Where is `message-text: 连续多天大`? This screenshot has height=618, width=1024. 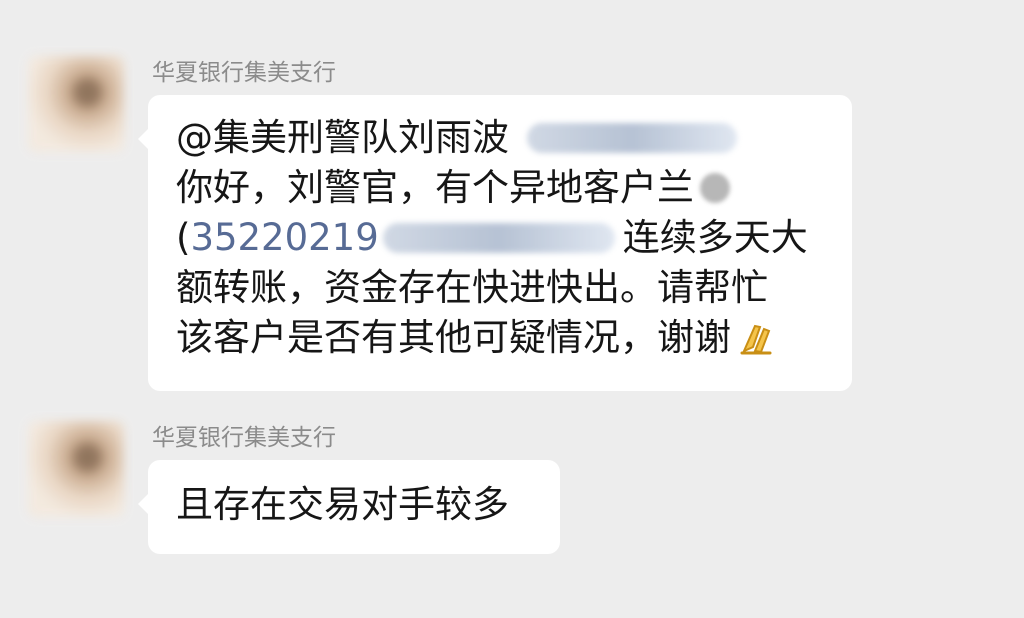 message-text: 连续多天大 is located at coordinates (715, 237).